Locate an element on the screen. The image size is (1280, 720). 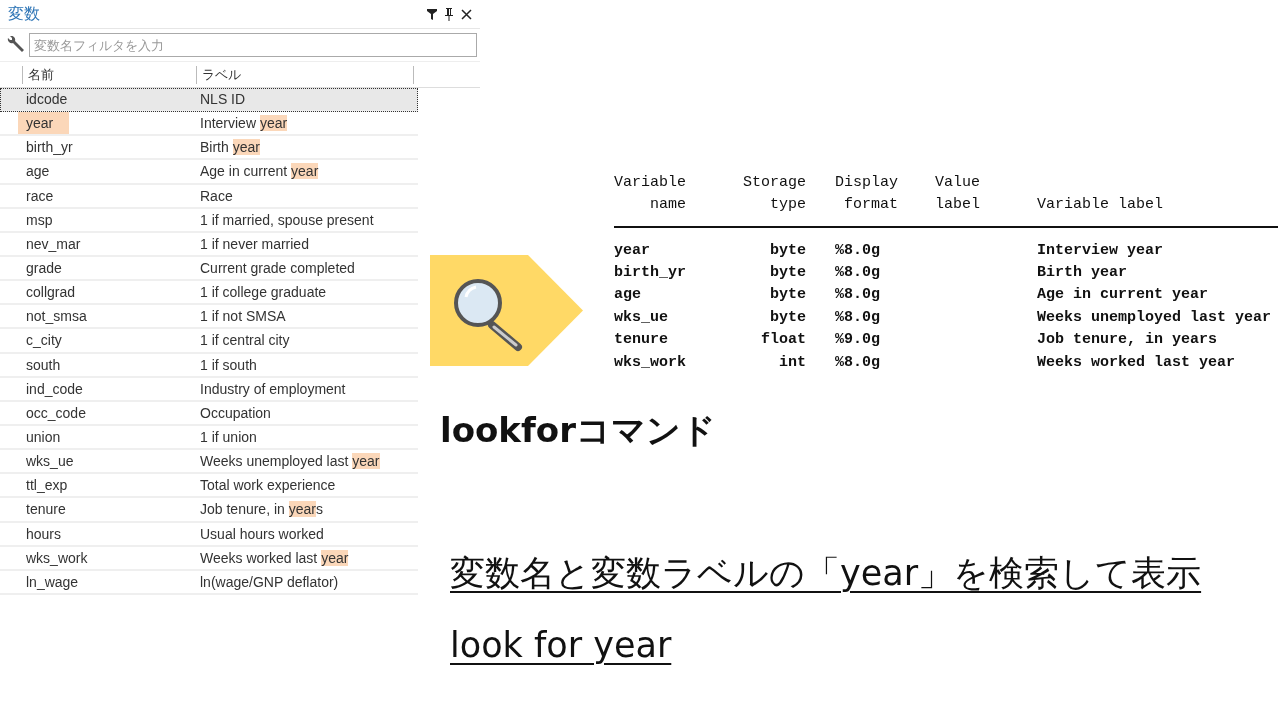
variable-name: ttl_exp is located at coordinates (46, 486).